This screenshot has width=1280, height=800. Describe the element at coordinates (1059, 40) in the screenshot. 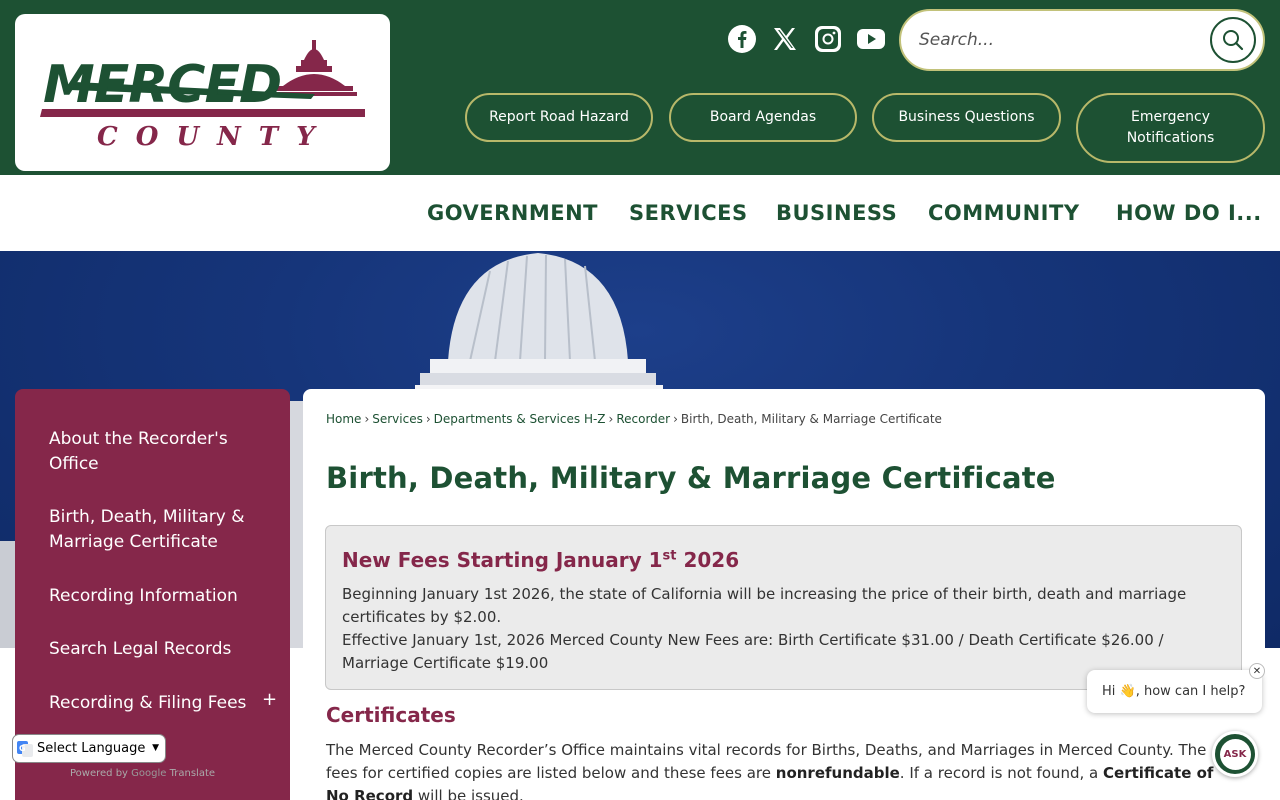

I see `search-input` at that location.